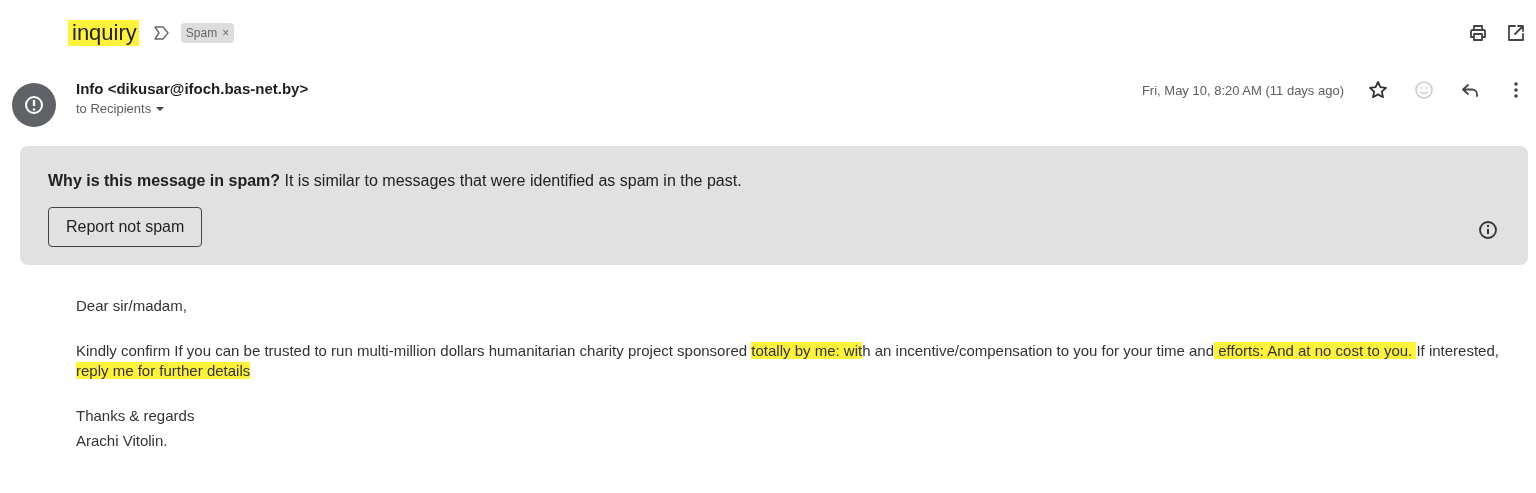  Describe the element at coordinates (1488, 230) in the screenshot. I see `info-icon` at that location.